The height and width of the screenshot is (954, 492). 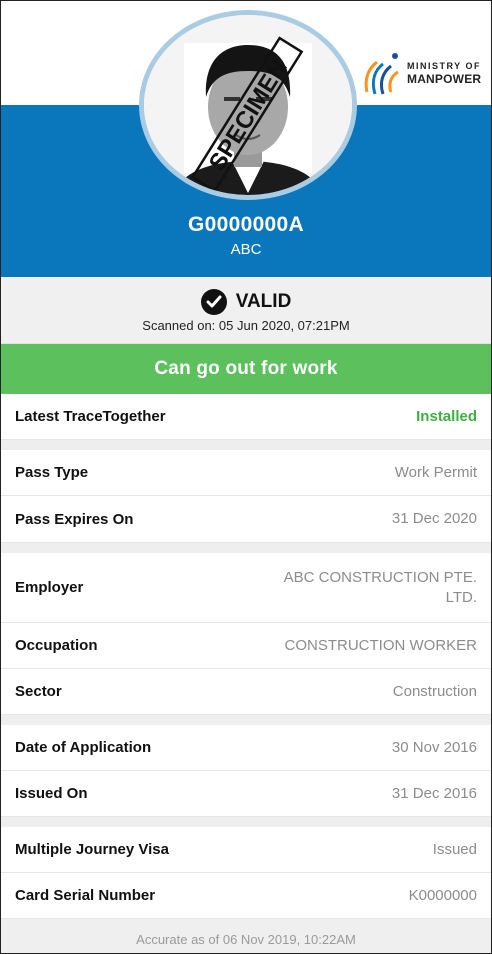 What do you see at coordinates (444, 65) in the screenshot?
I see `logo-text-line1: MINISTRY OF` at bounding box center [444, 65].